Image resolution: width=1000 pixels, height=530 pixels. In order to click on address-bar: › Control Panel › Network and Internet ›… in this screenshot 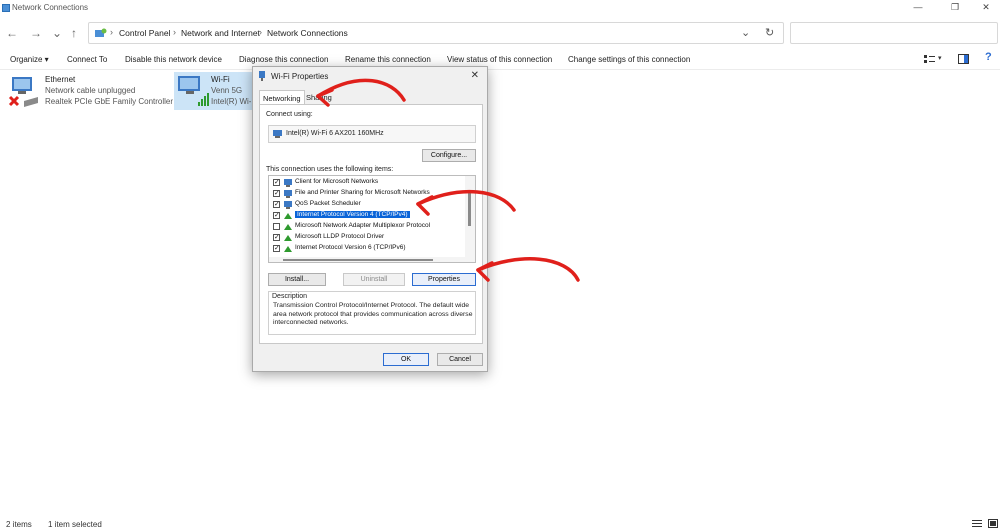, I will do `click(436, 33)`.